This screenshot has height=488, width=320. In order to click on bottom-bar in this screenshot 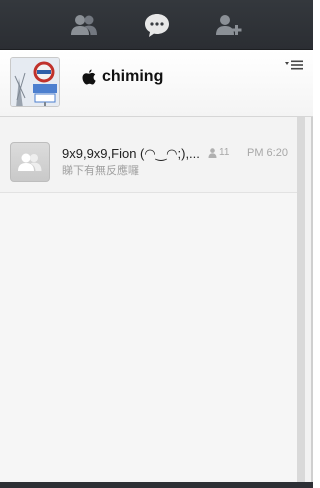, I will do `click(156, 485)`.